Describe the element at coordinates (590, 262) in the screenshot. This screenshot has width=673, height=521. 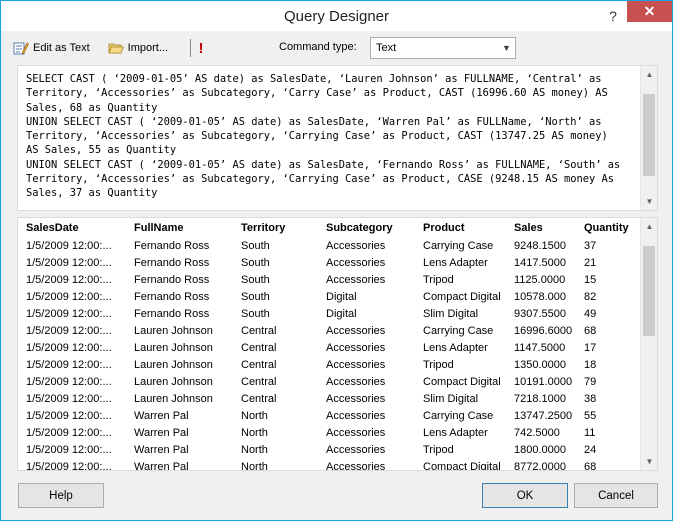
I see `table-cell: 21` at that location.